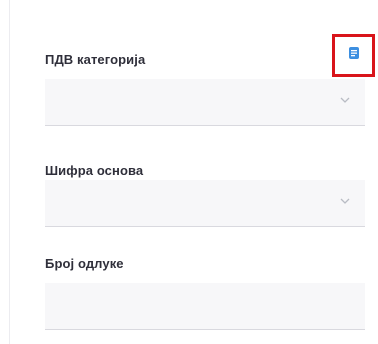 This screenshot has height=344, width=378. What do you see at coordinates (205, 306) in the screenshot?
I see `decision-number-input` at bounding box center [205, 306].